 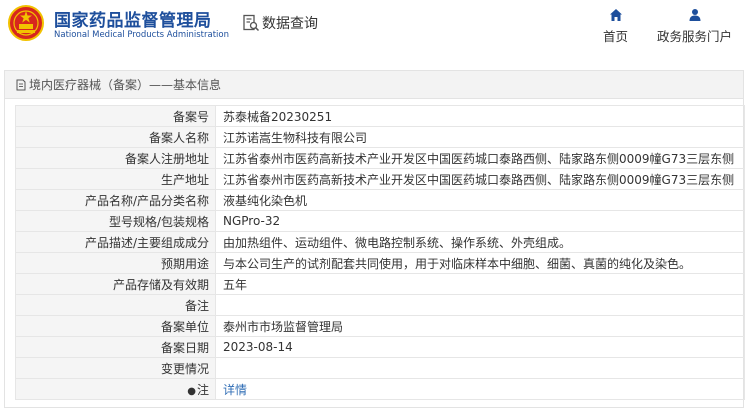 I want to click on details-link: 详情, so click(x=235, y=390).